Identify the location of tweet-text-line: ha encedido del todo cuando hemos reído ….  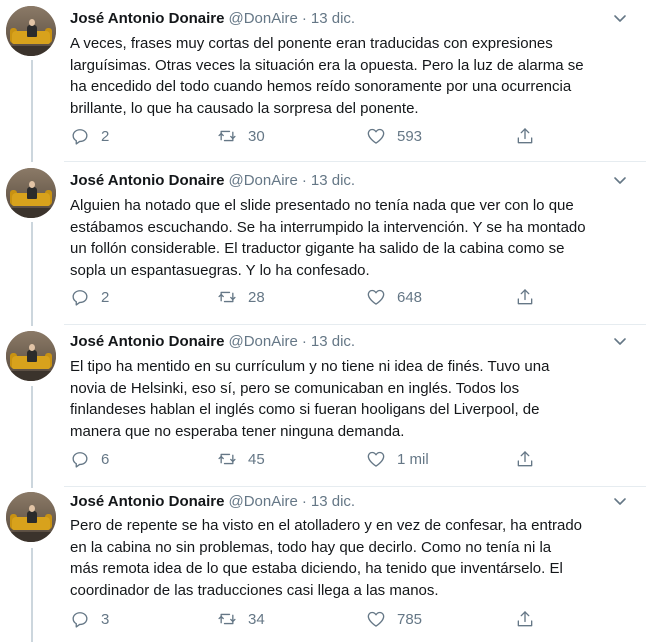
(321, 86).